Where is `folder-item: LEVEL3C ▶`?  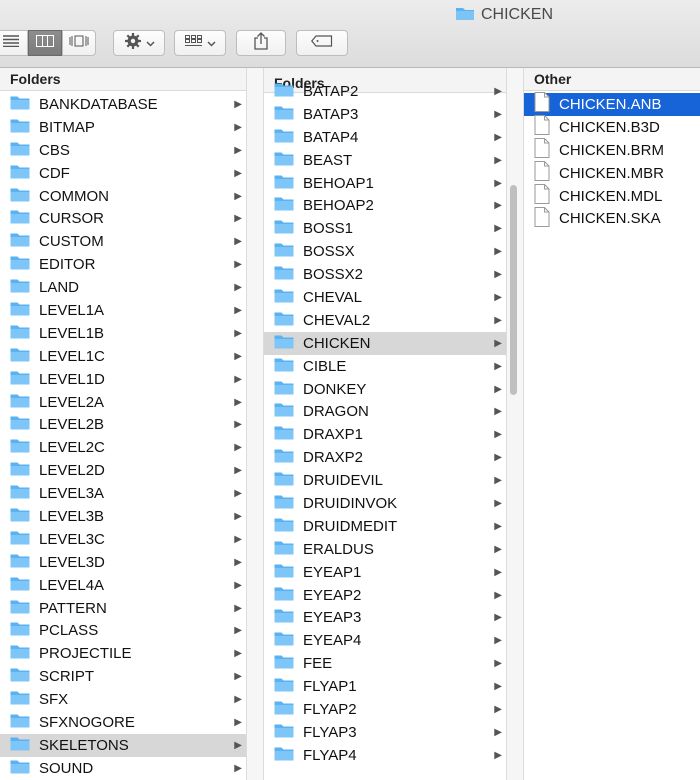
folder-item: LEVEL3C ▶ is located at coordinates (123, 539).